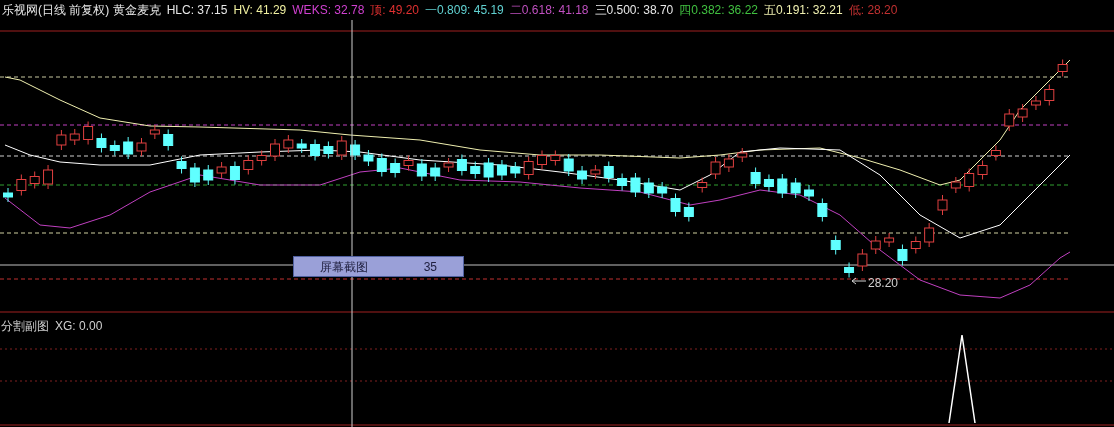  Describe the element at coordinates (859, 281) in the screenshot. I see `arrow-icon` at that location.